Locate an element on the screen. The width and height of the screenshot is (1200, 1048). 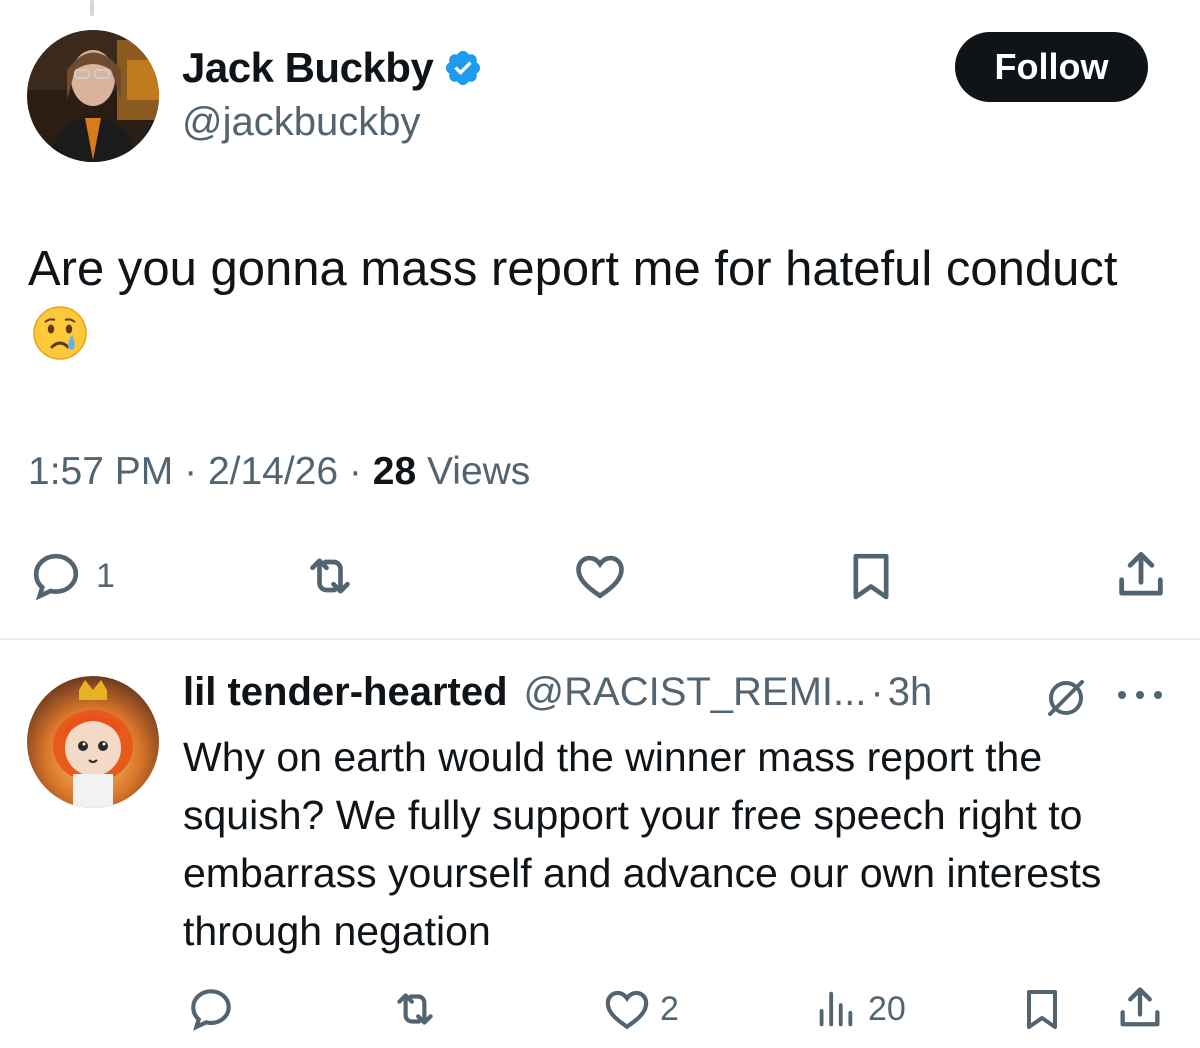
reply-bookmark-button is located at coordinates (1042, 1009).